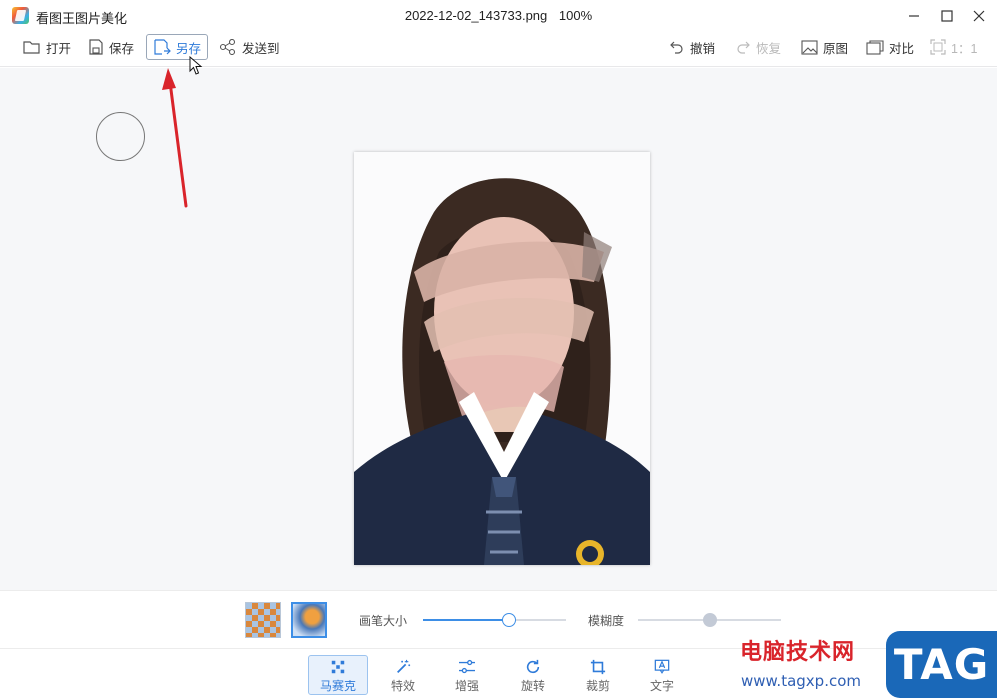 Image resolution: width=997 pixels, height=698 pixels. I want to click on compare-label: 对比, so click(902, 48).